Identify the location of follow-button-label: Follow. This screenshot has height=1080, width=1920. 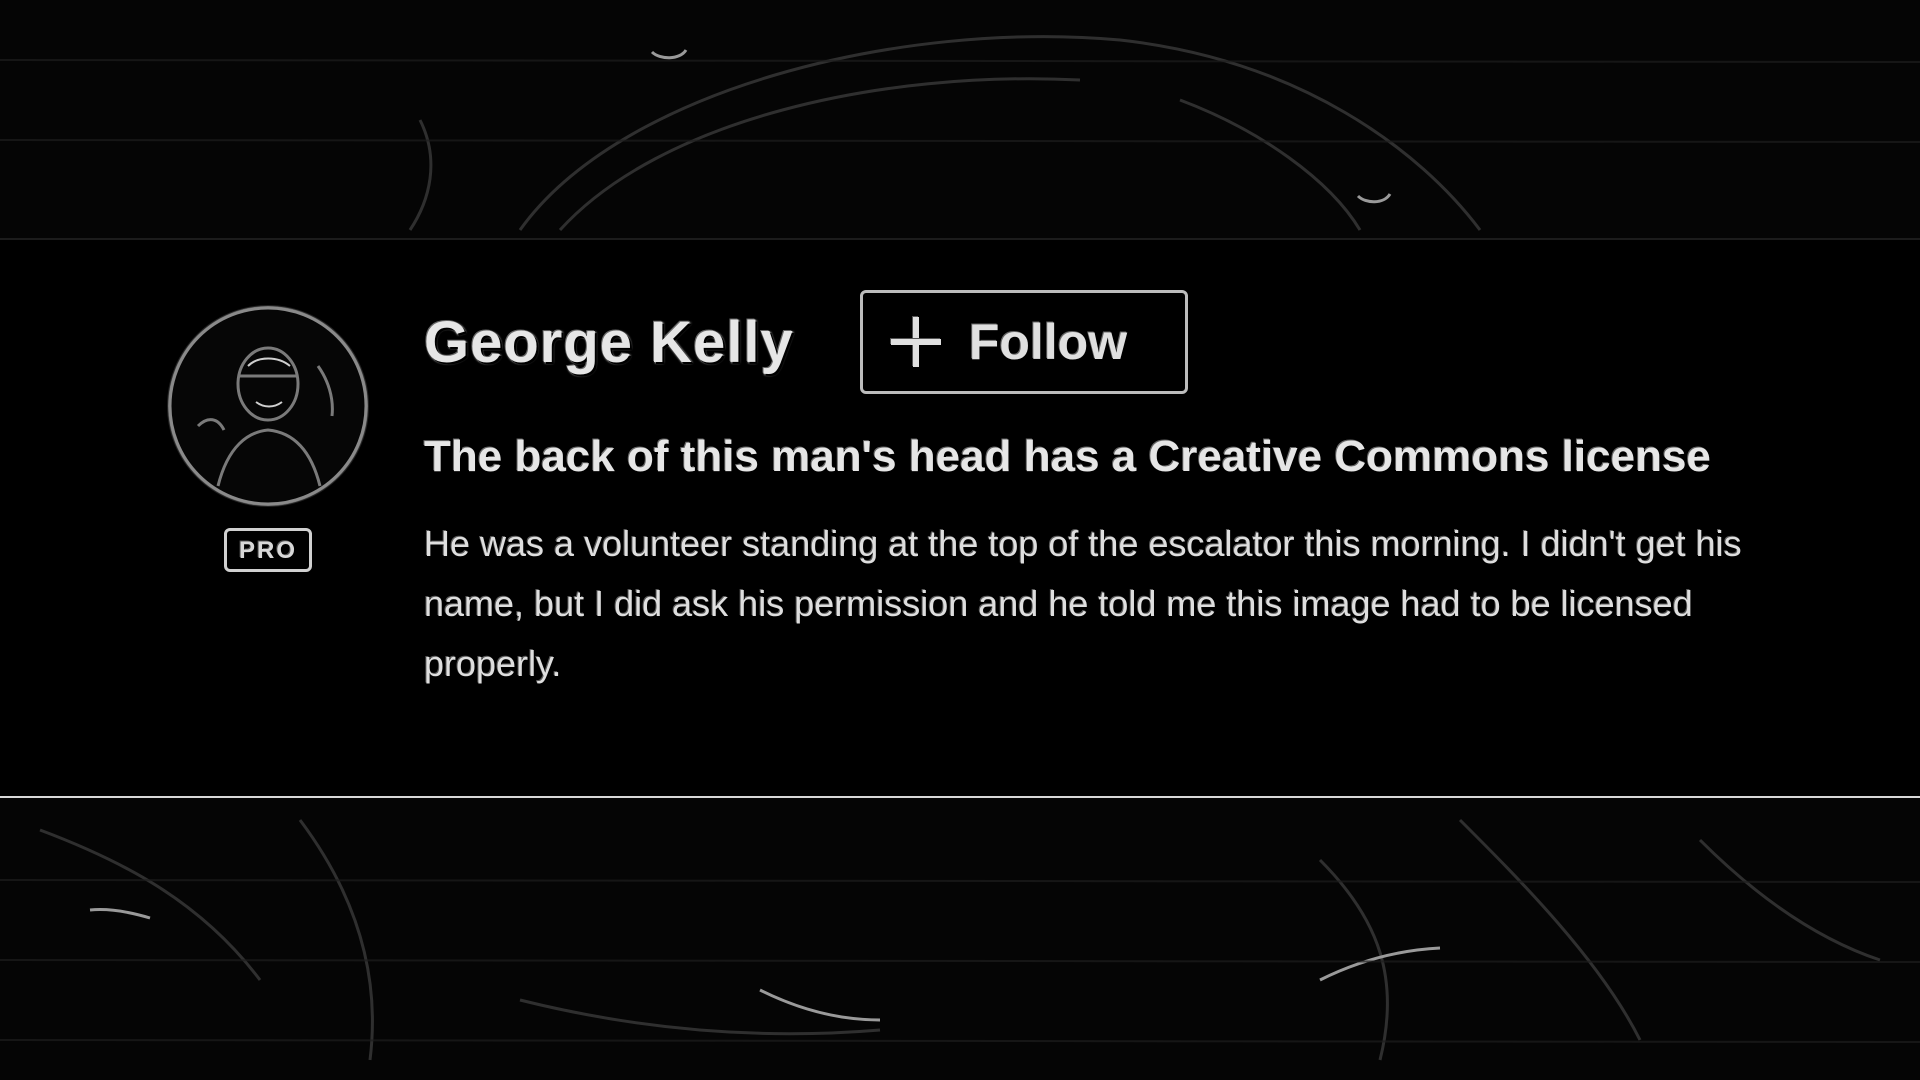
(1048, 342).